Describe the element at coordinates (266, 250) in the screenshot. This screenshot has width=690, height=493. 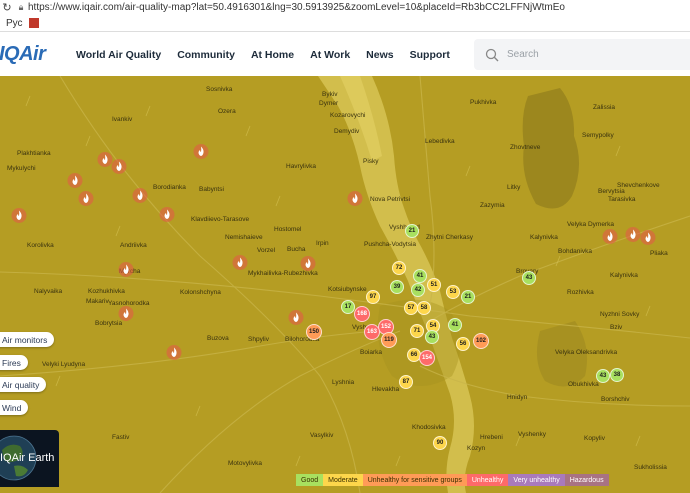
I see `place-label: Vorzel` at that location.